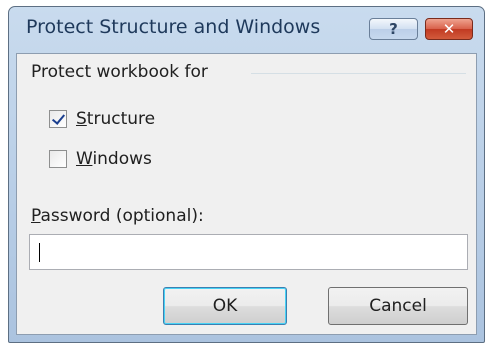 Image resolution: width=491 pixels, height=350 pixels. What do you see at coordinates (173, 27) in the screenshot?
I see `dialog-title: Protect Structure and Windows` at bounding box center [173, 27].